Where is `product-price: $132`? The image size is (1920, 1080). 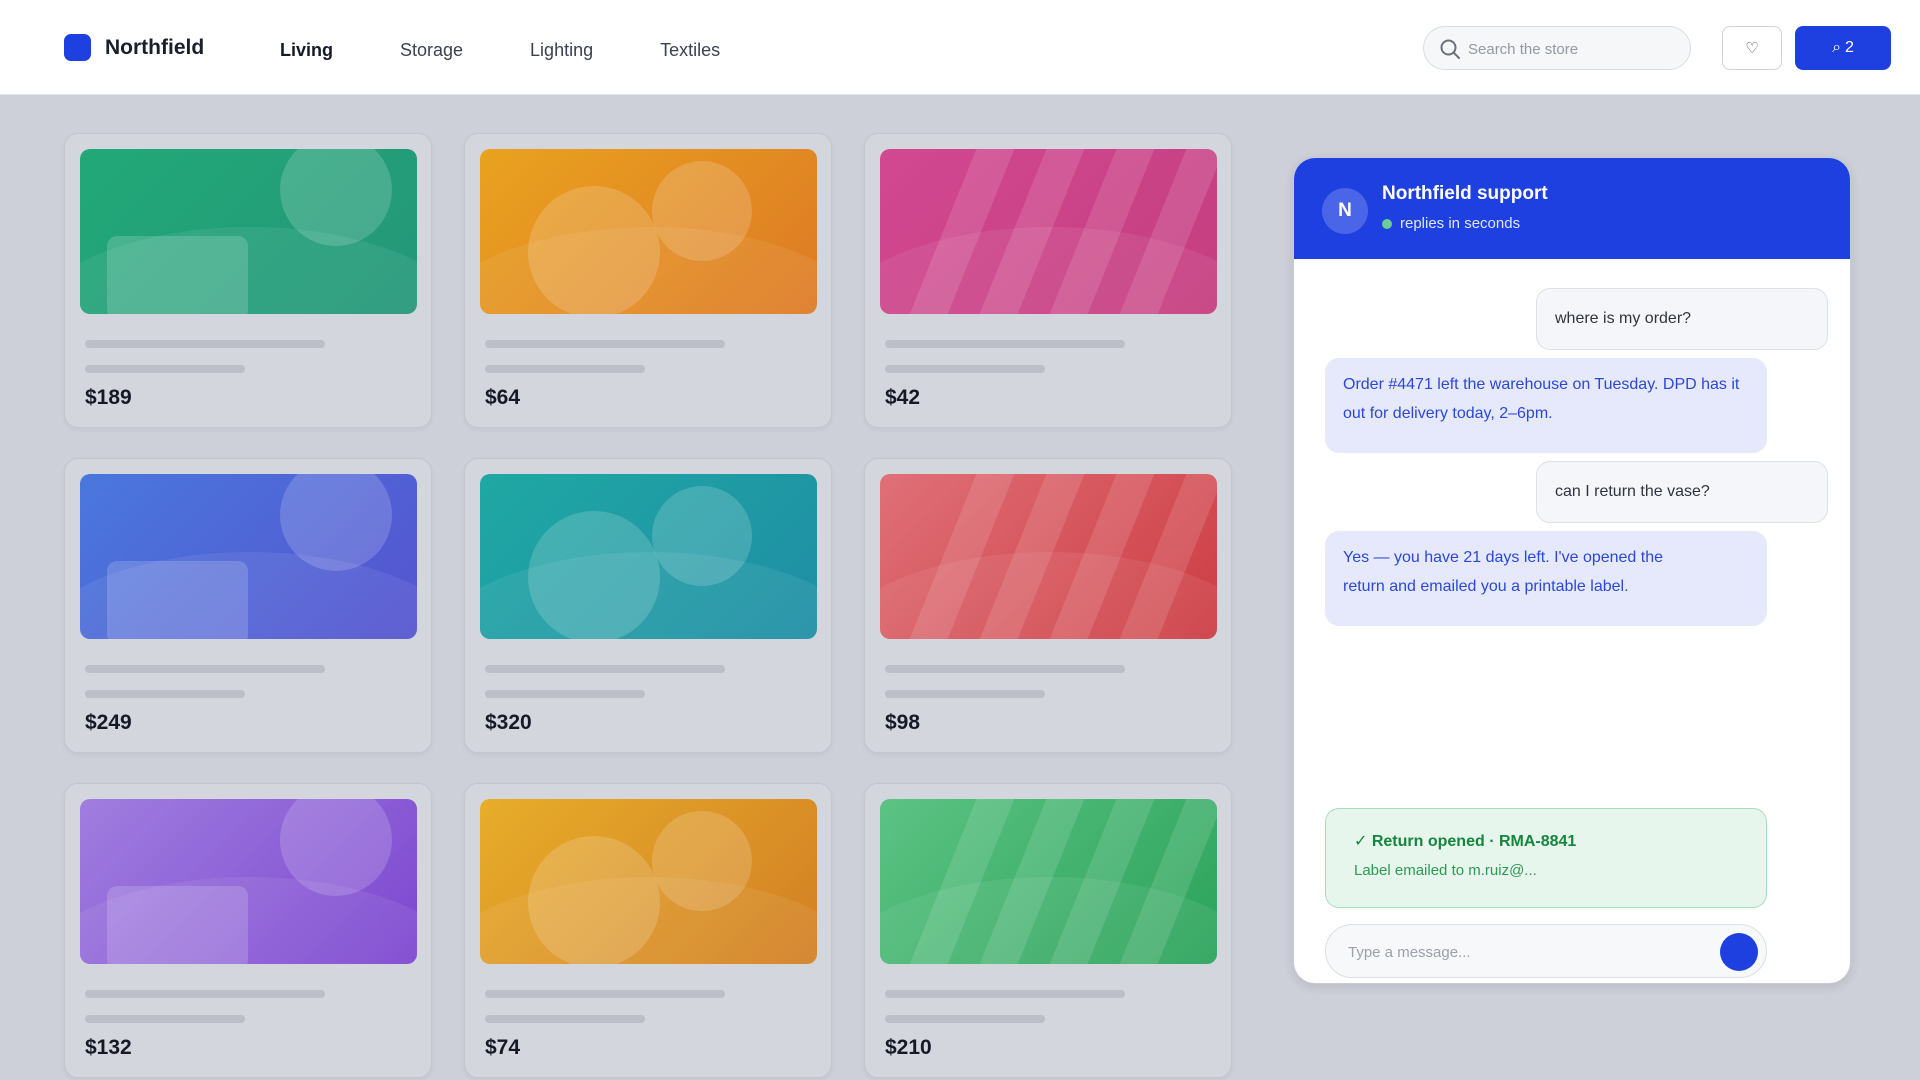
product-price: $132 is located at coordinates (108, 1047).